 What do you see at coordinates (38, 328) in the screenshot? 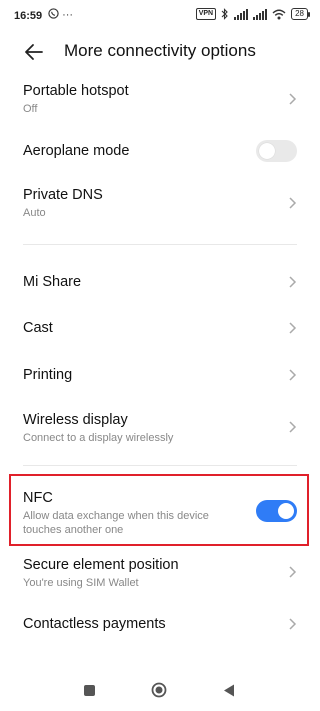
I see `row-title: Cast` at bounding box center [38, 328].